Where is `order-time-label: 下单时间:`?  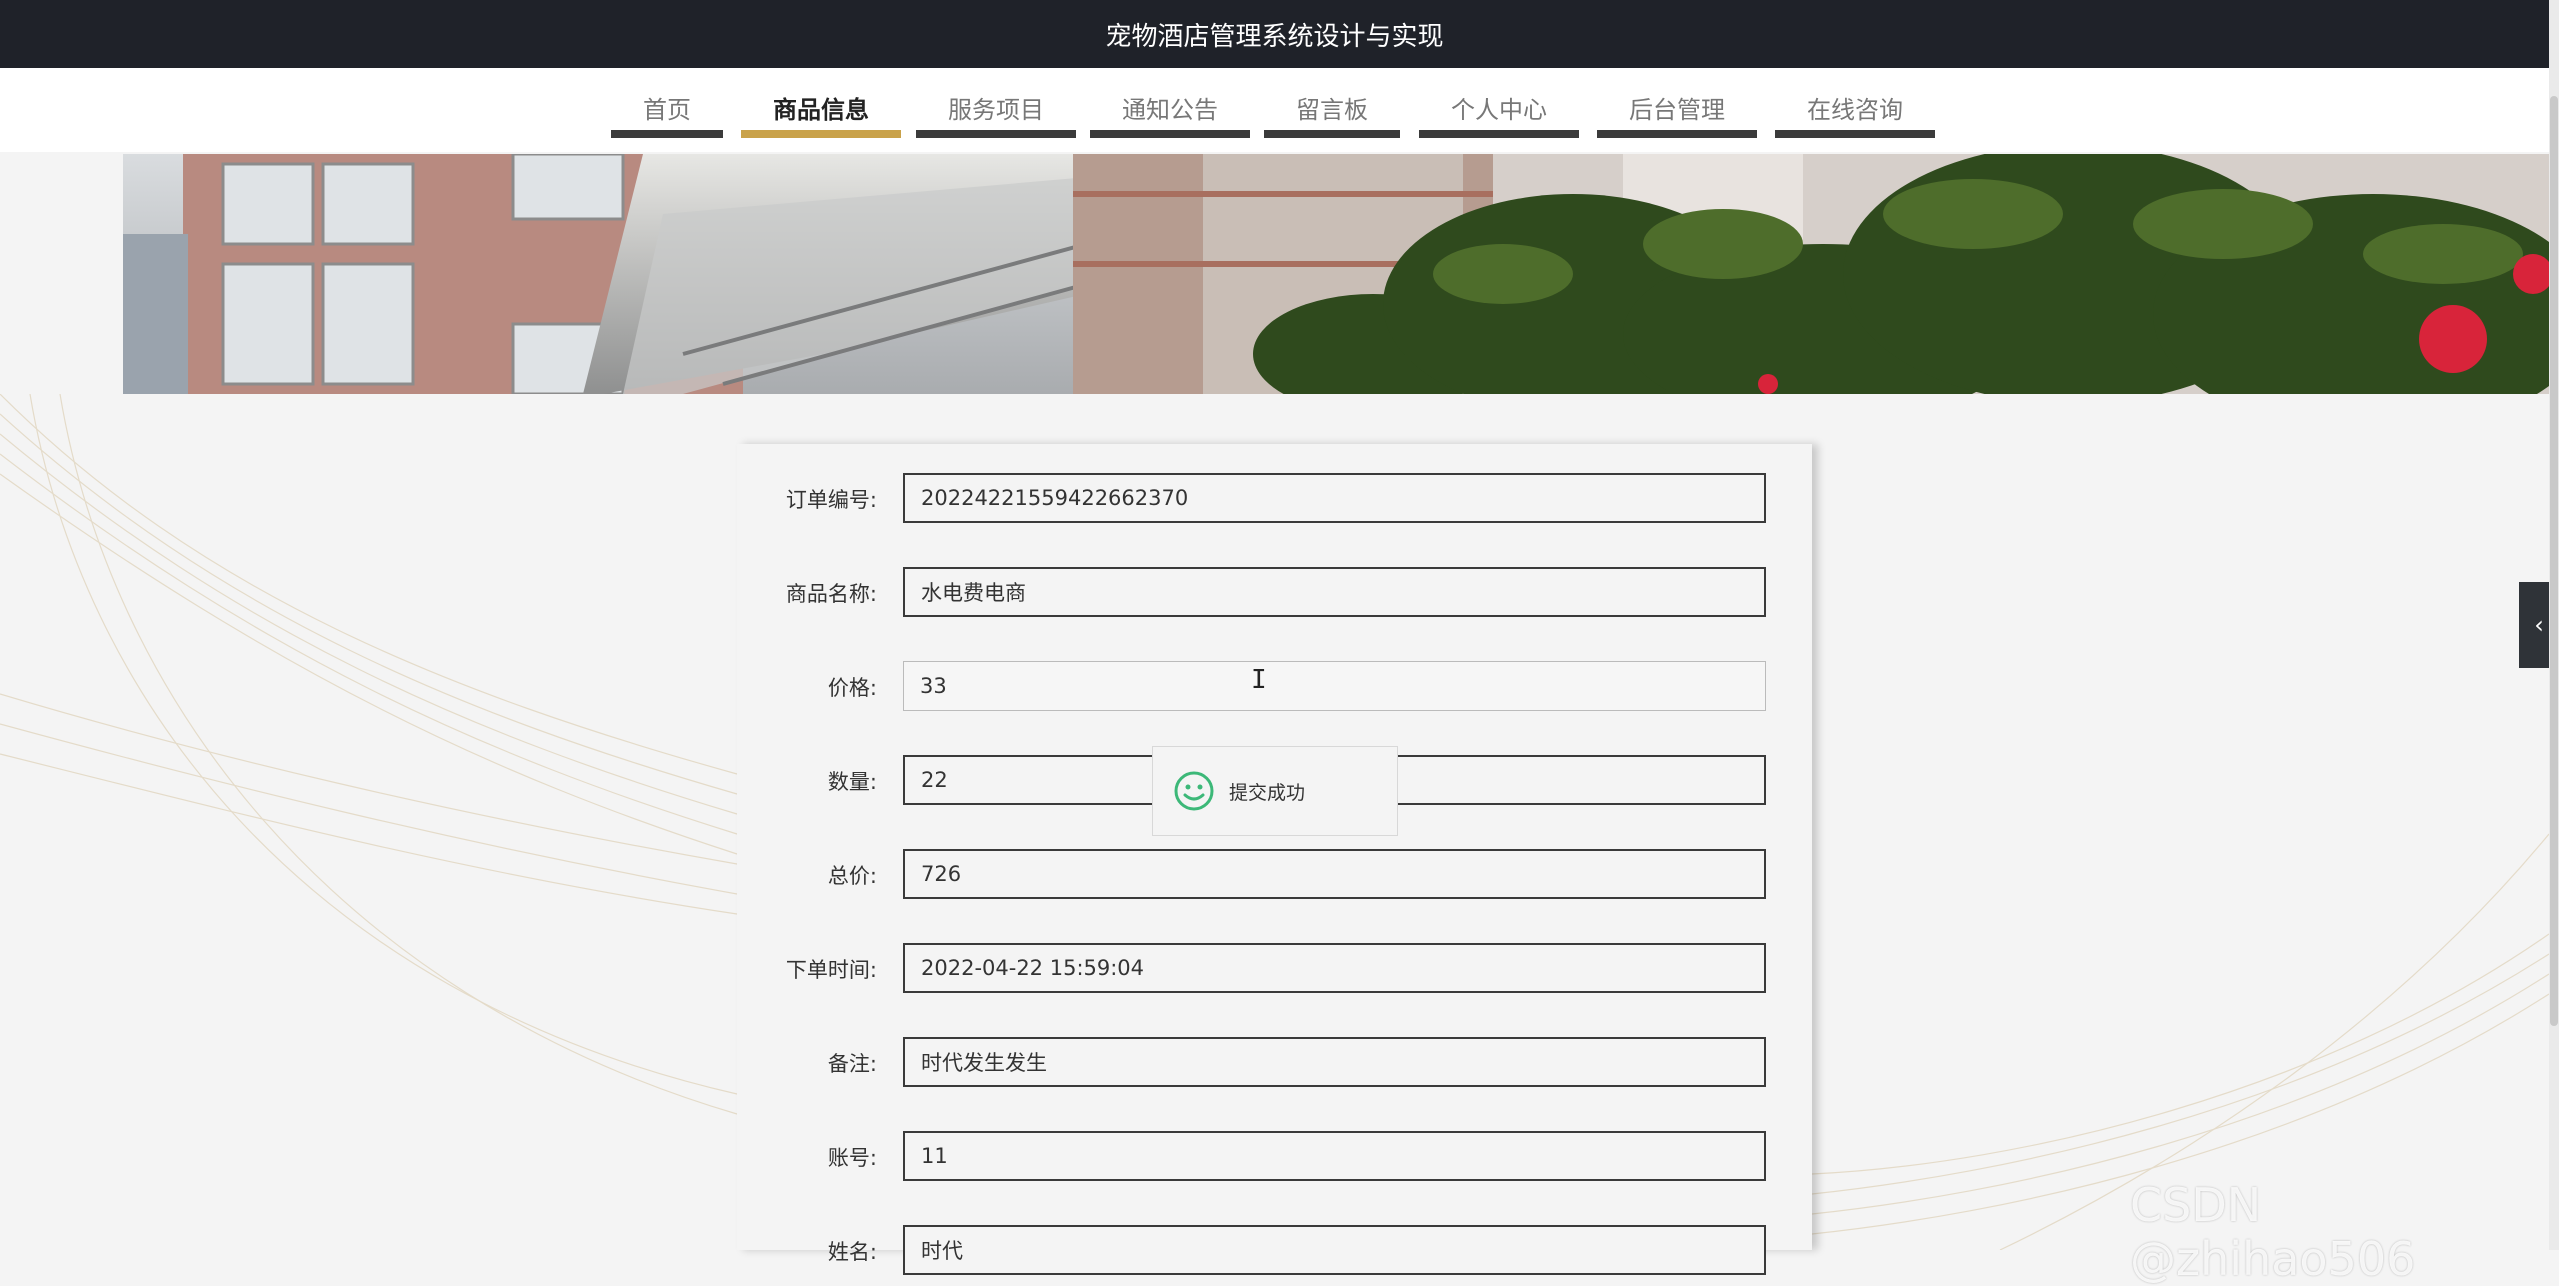 order-time-label: 下单时间: is located at coordinates (831, 970).